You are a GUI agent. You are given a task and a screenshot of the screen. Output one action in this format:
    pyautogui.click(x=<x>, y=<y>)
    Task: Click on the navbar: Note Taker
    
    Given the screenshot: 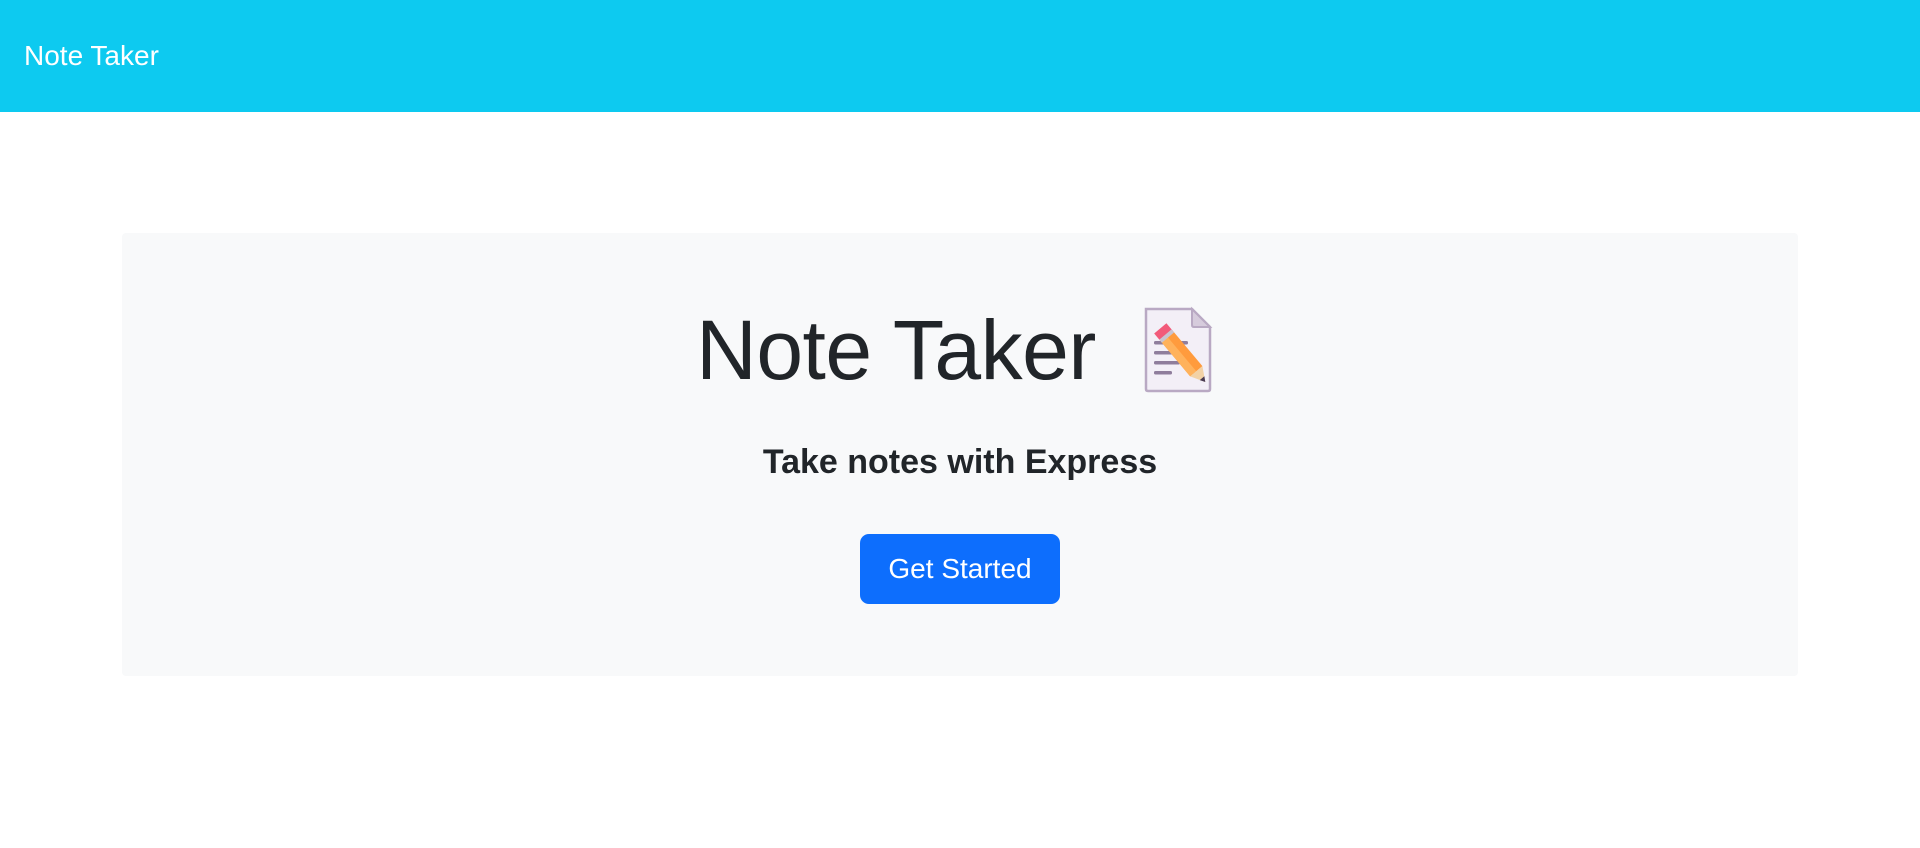 What is the action you would take?
    pyautogui.click(x=960, y=56)
    